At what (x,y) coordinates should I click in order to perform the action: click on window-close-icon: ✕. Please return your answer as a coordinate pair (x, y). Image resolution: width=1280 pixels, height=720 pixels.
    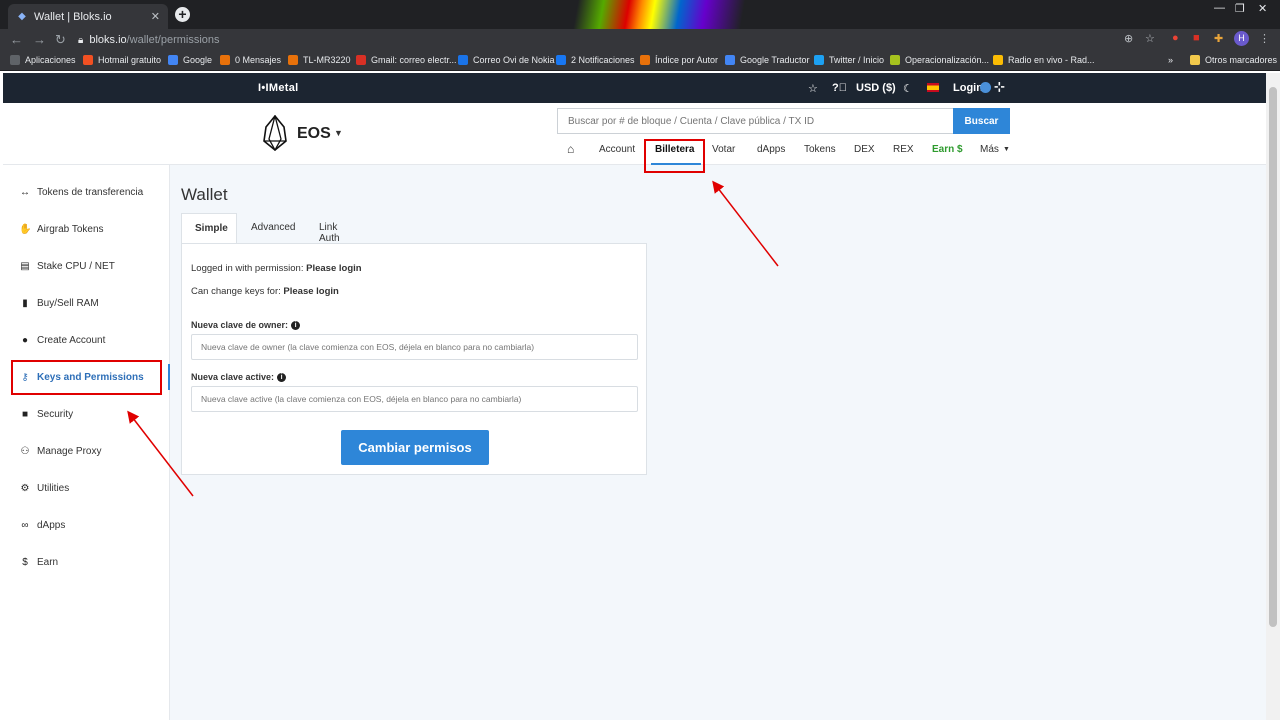
    Looking at the image, I should click on (1262, 8).